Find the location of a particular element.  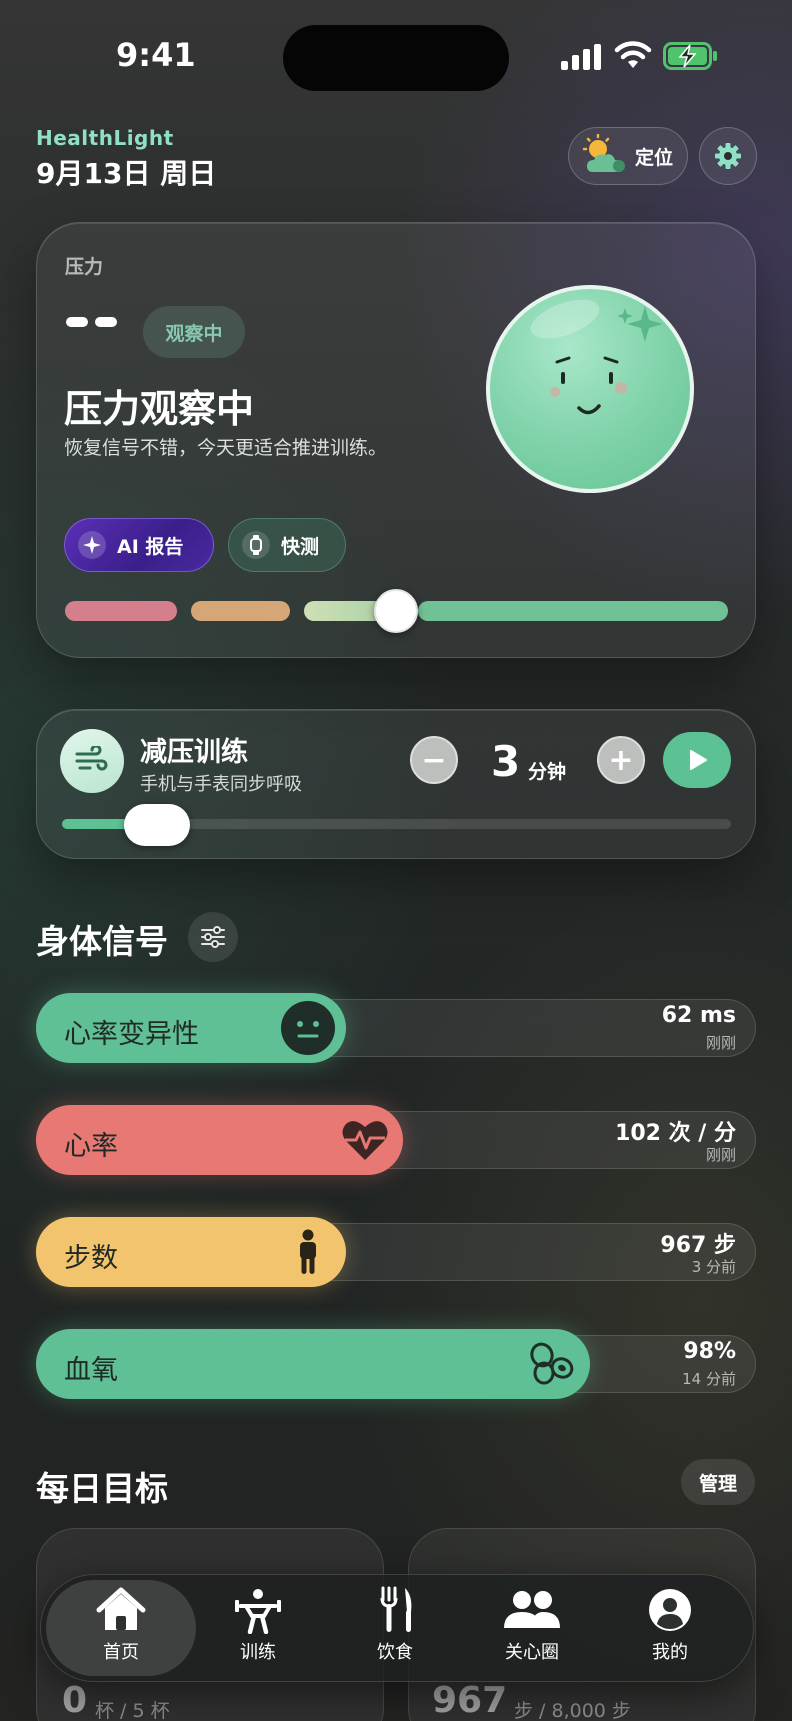

signal-label: 心率 is located at coordinates (91, 1146).